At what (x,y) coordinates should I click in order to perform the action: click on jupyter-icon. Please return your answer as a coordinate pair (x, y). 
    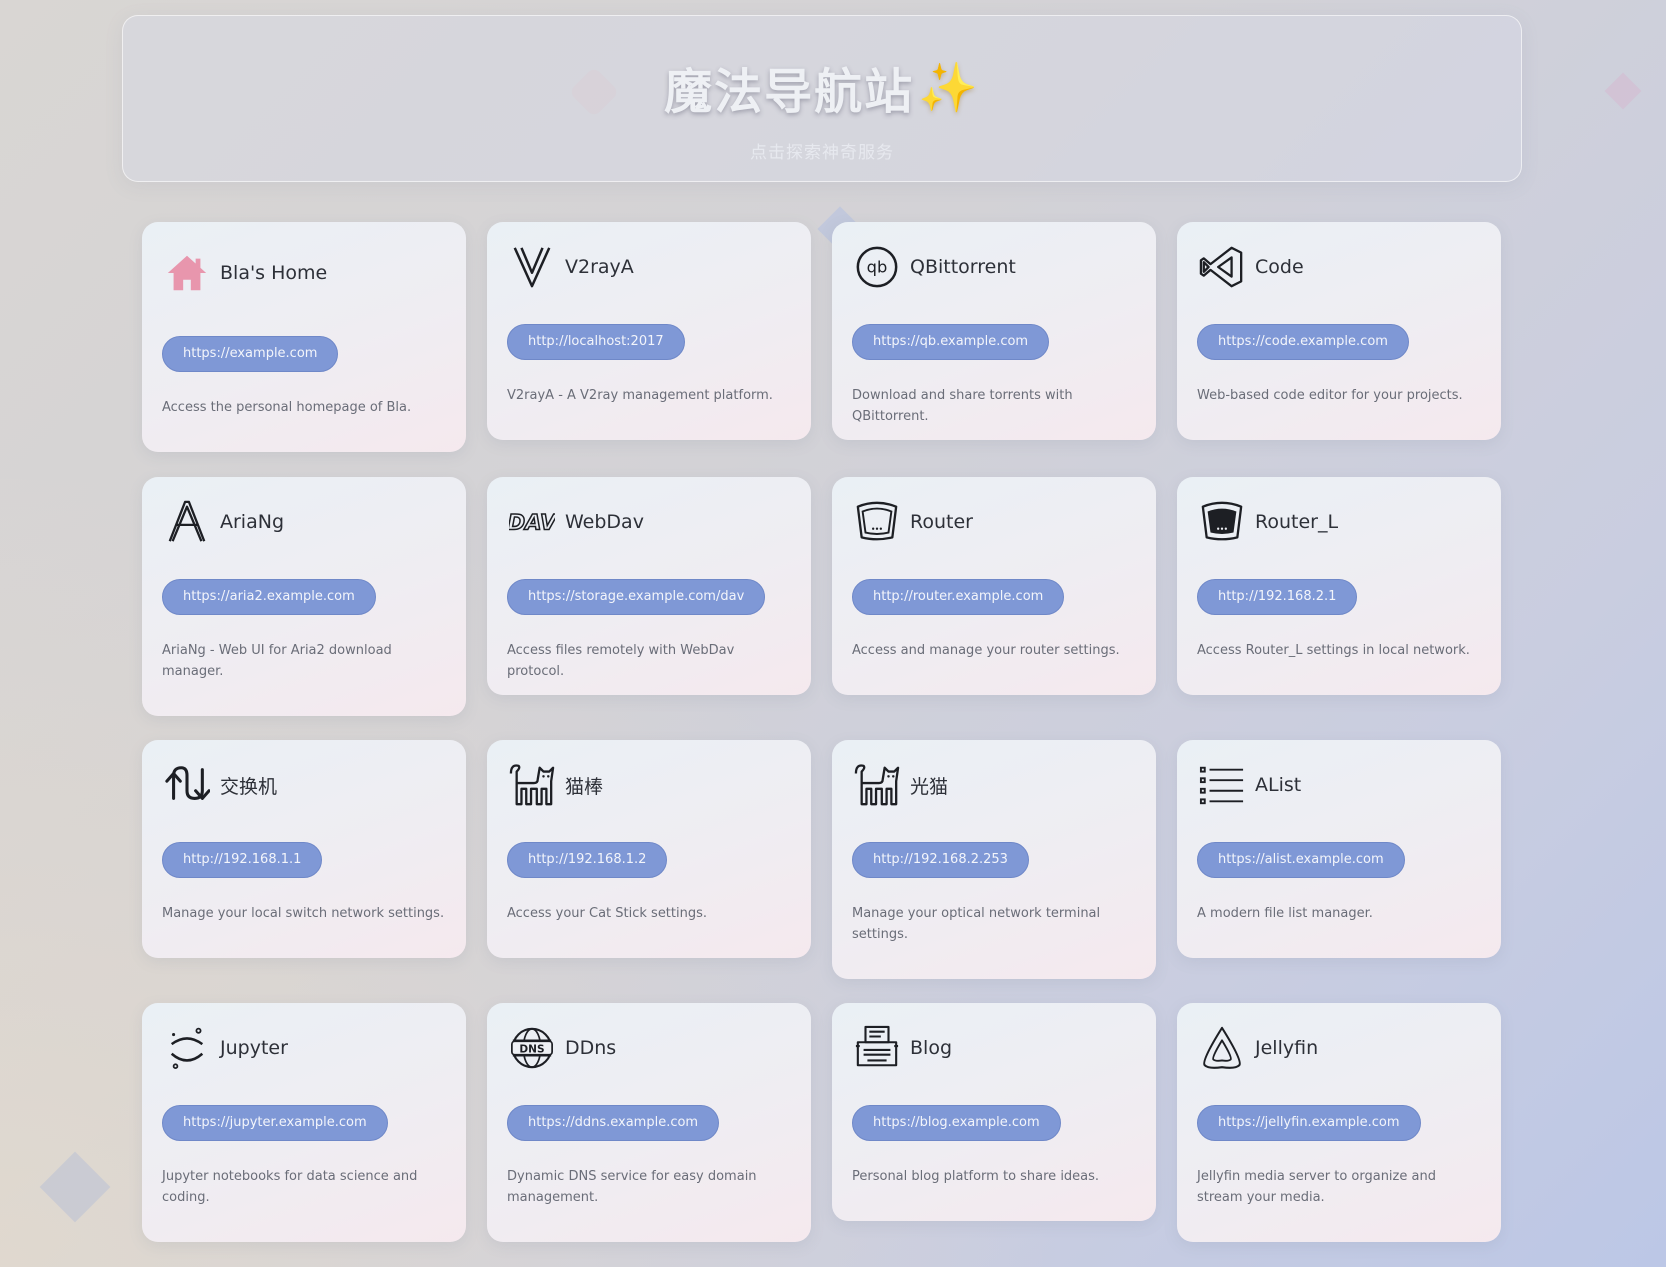
    Looking at the image, I should click on (187, 1048).